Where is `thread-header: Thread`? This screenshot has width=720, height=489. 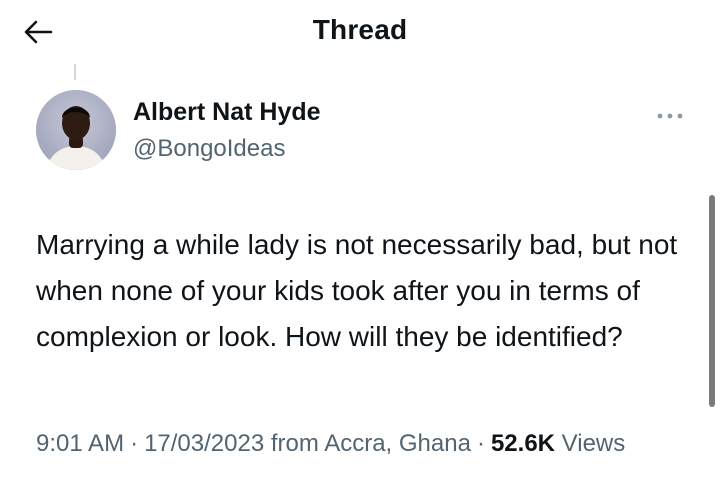 thread-header: Thread is located at coordinates (360, 32).